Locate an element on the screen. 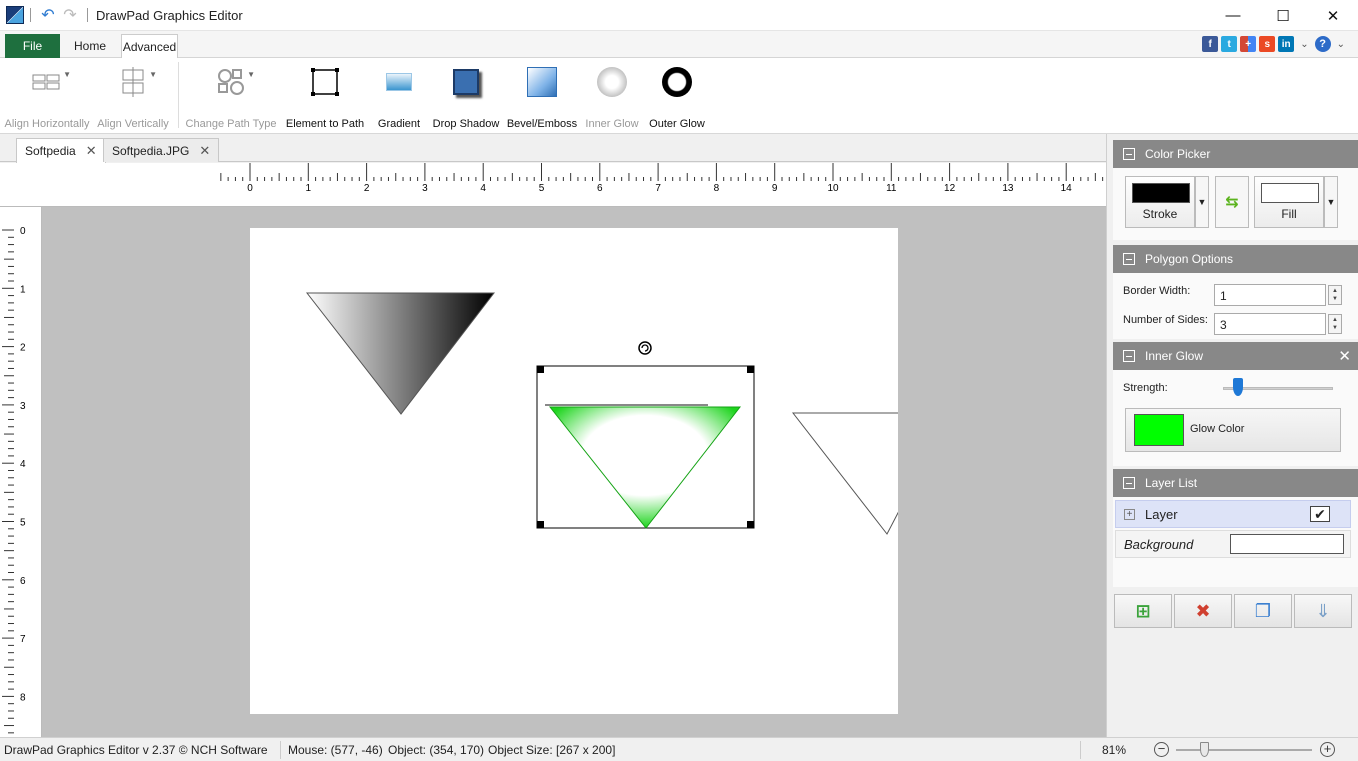  layer-row: + Layer ✔ is located at coordinates (1233, 514).